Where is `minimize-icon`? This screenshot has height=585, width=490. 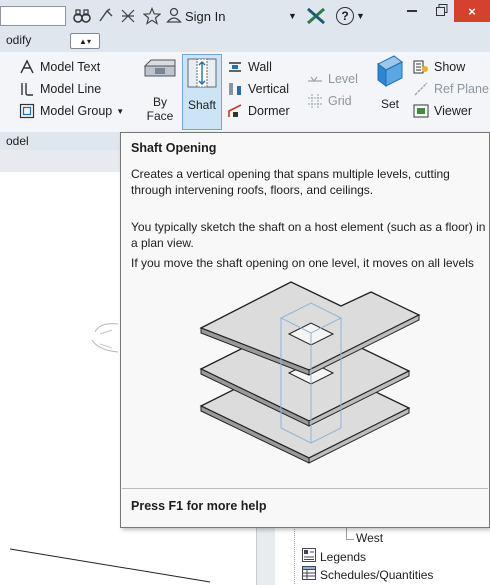
minimize-icon is located at coordinates (412, 11).